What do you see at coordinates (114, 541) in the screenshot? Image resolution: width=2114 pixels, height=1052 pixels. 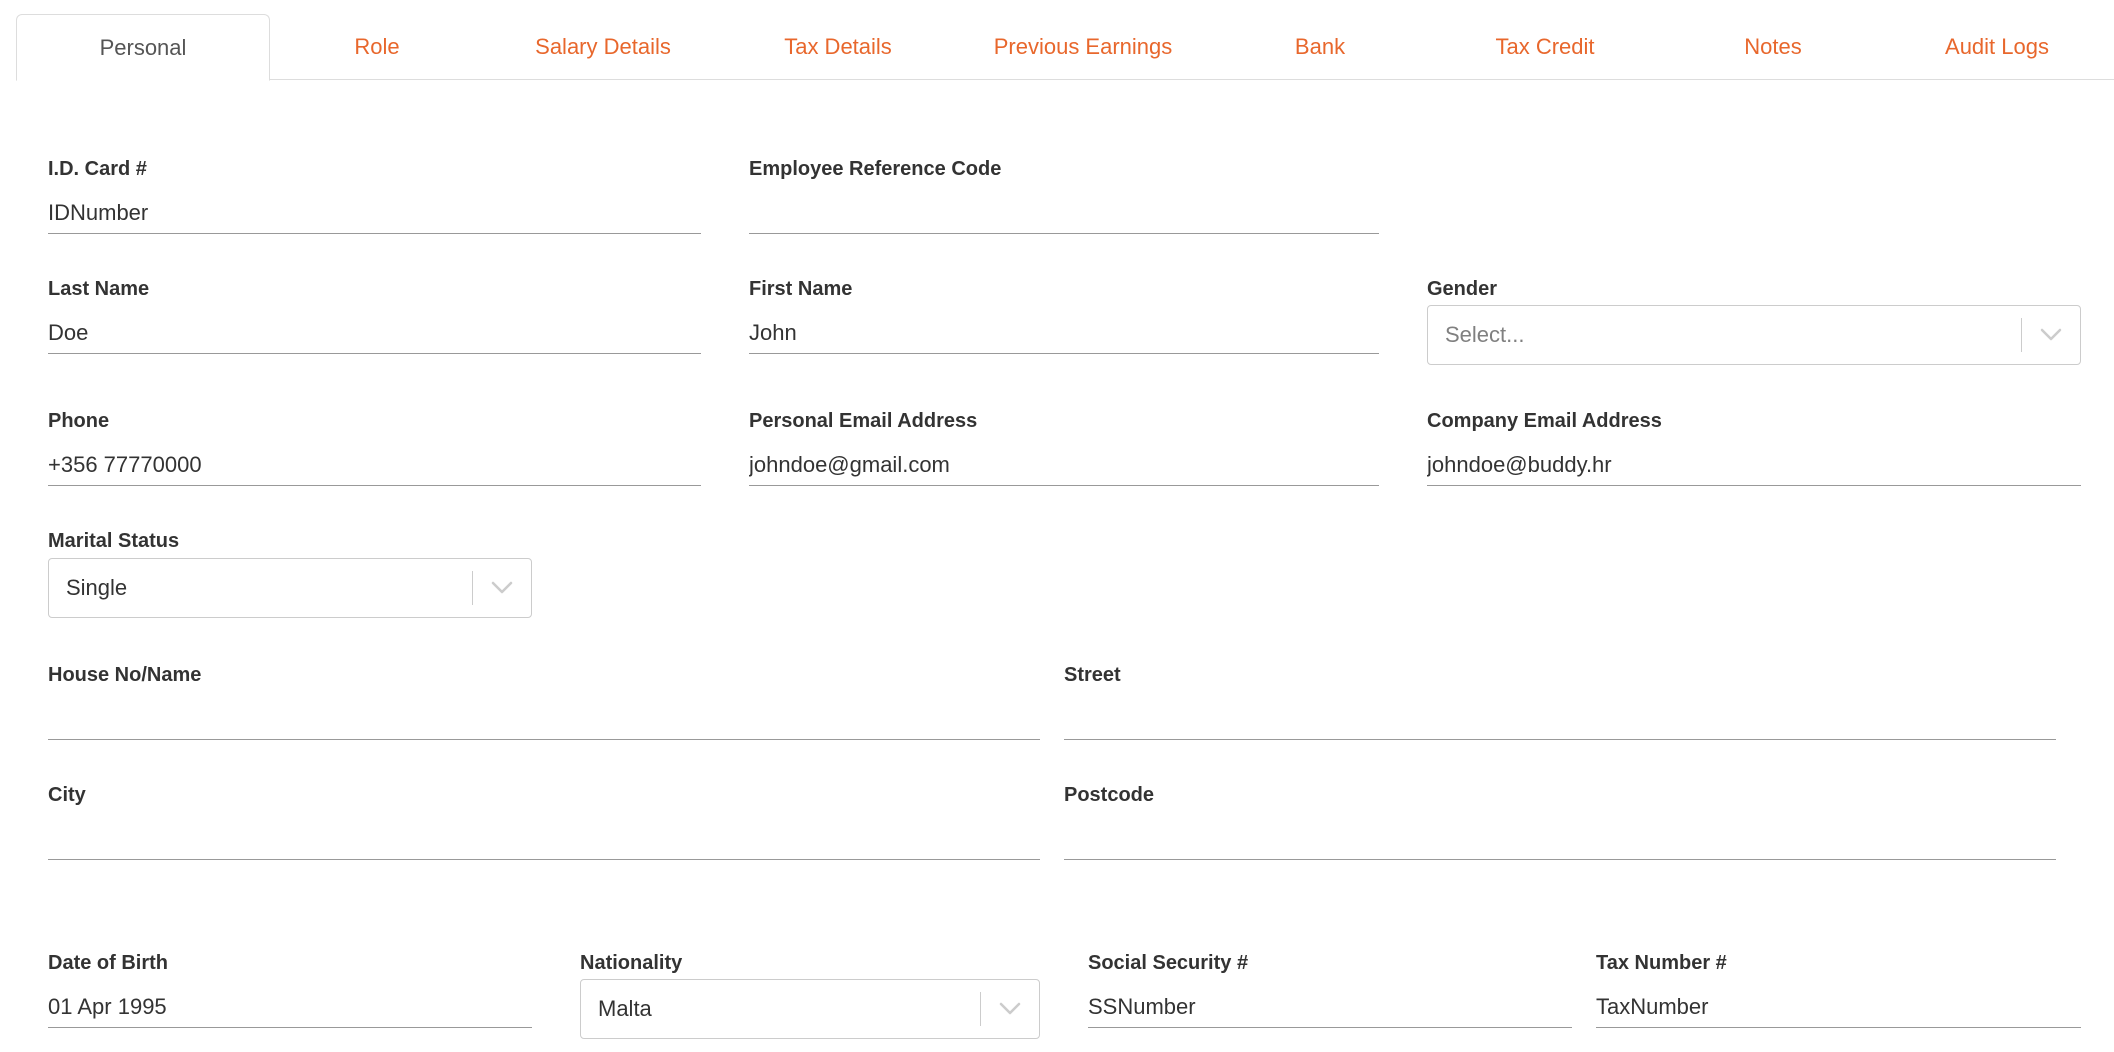 I see `marital-status-label: Marital Status` at bounding box center [114, 541].